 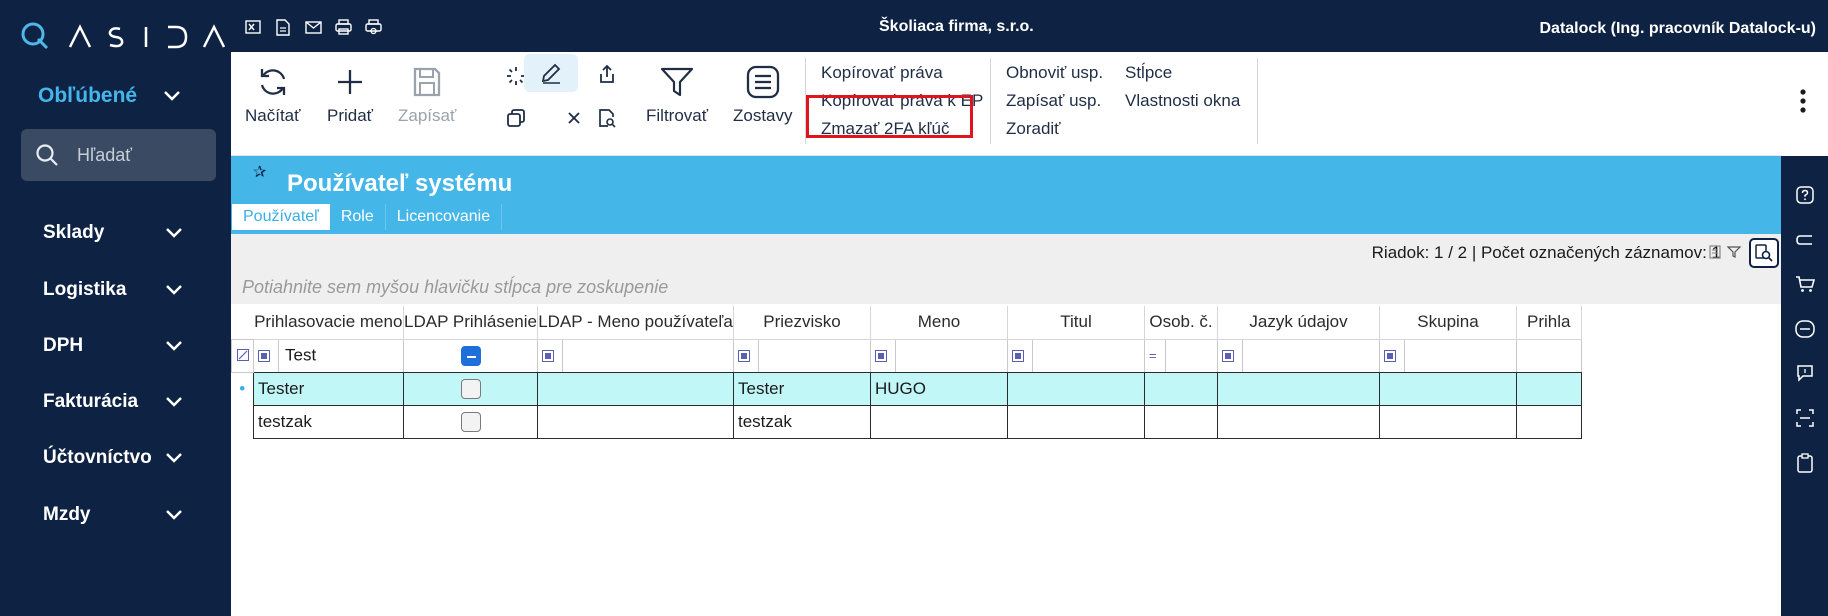 I want to click on reload-button: Načítať, so click(x=273, y=94).